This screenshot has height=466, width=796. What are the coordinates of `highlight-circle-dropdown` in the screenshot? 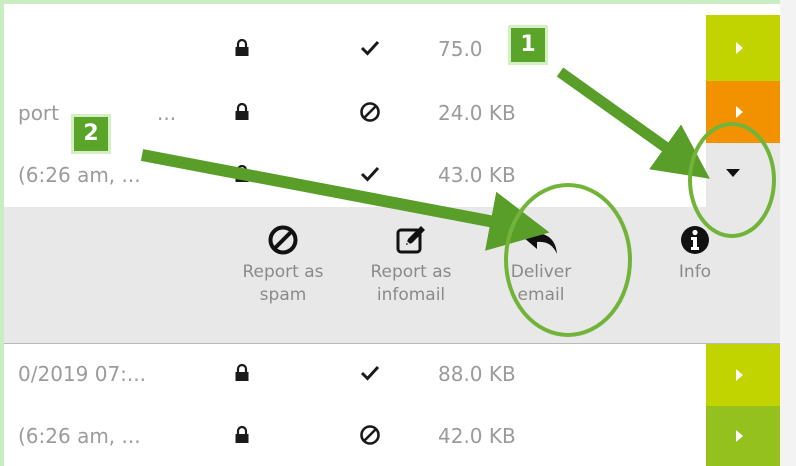 It's located at (732, 180).